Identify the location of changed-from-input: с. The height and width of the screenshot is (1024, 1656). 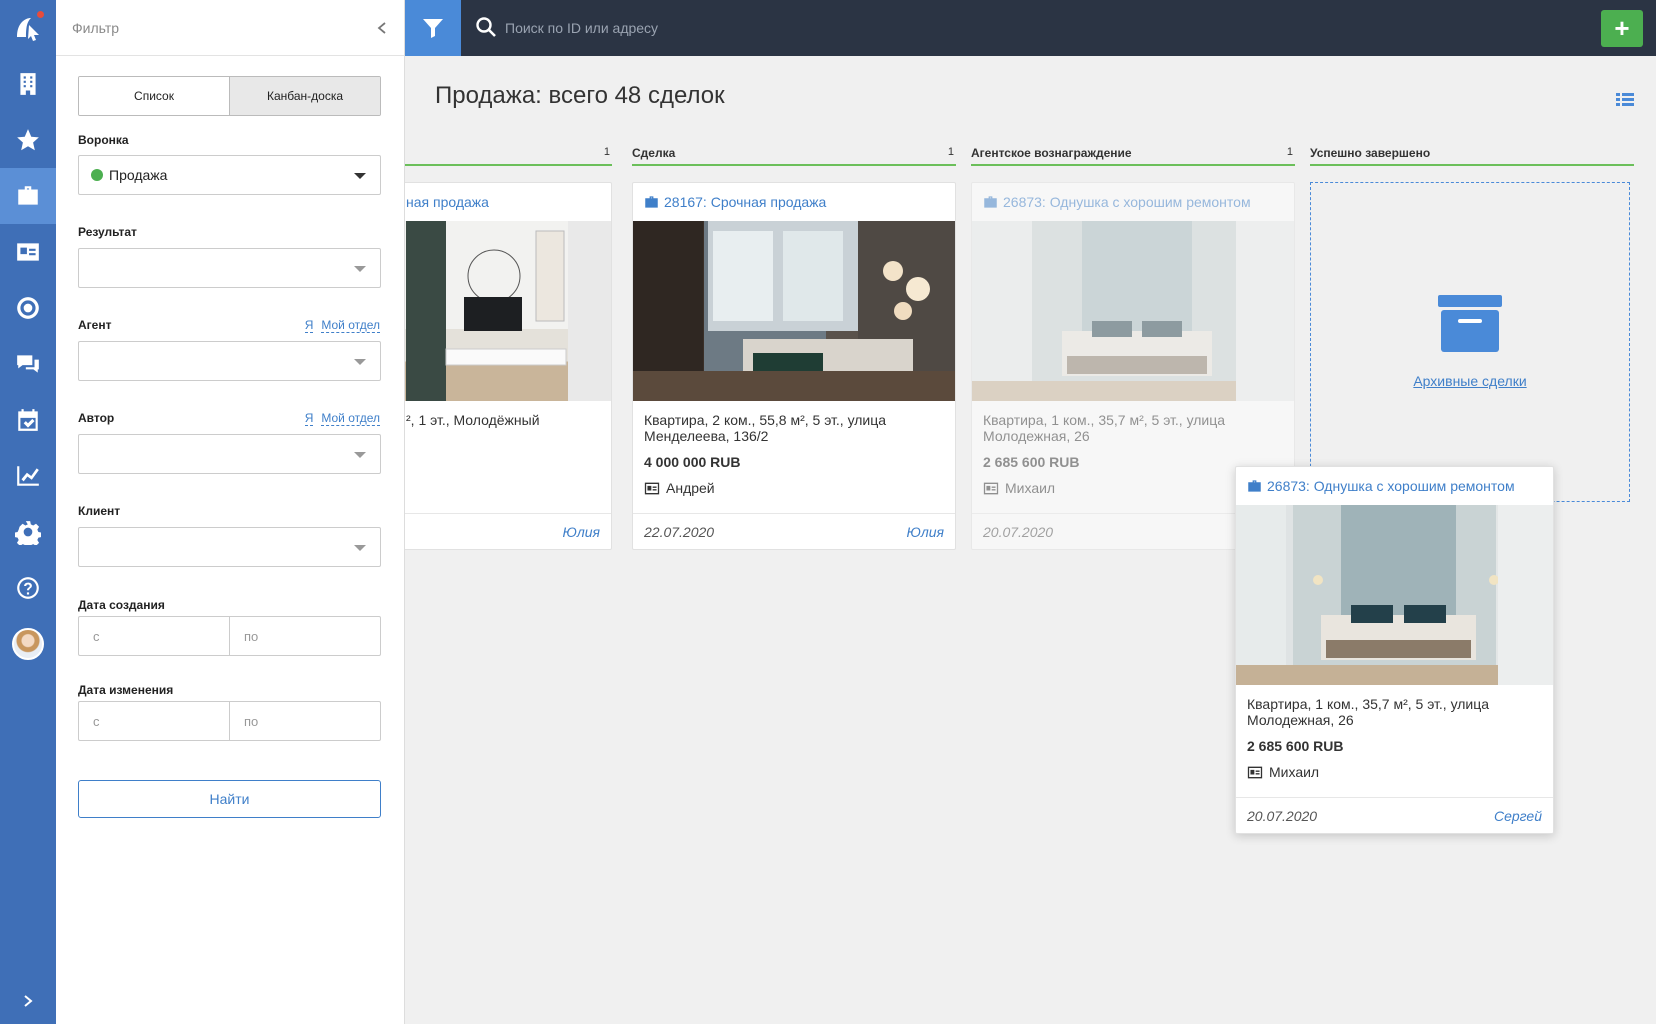
(154, 721).